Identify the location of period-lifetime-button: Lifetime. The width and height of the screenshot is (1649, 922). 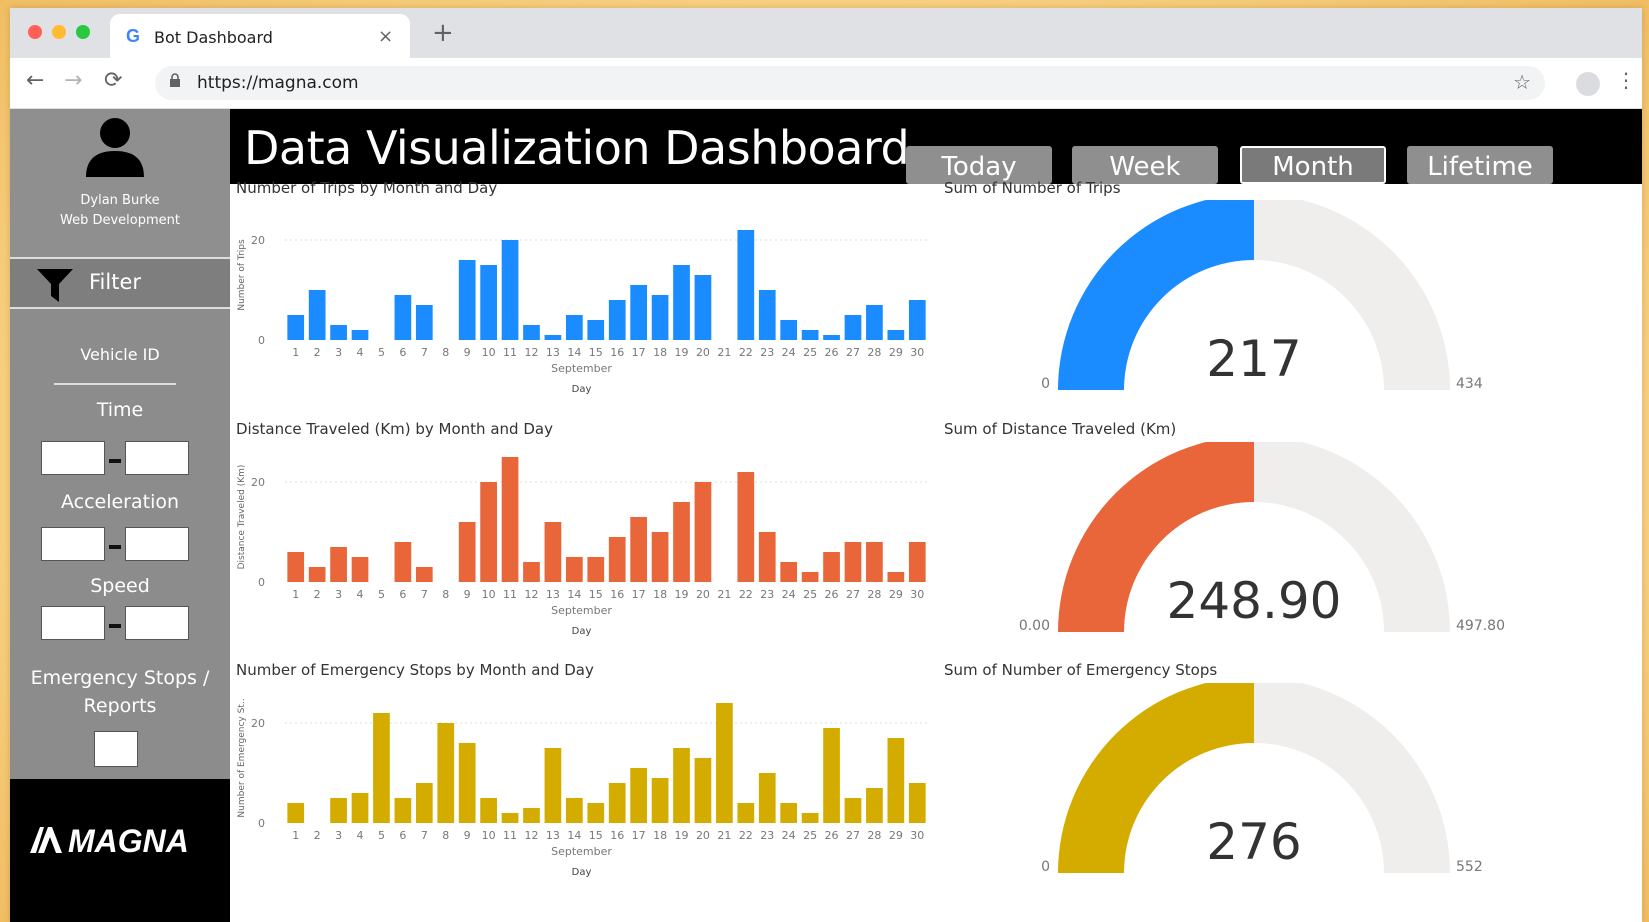
(1480, 165).